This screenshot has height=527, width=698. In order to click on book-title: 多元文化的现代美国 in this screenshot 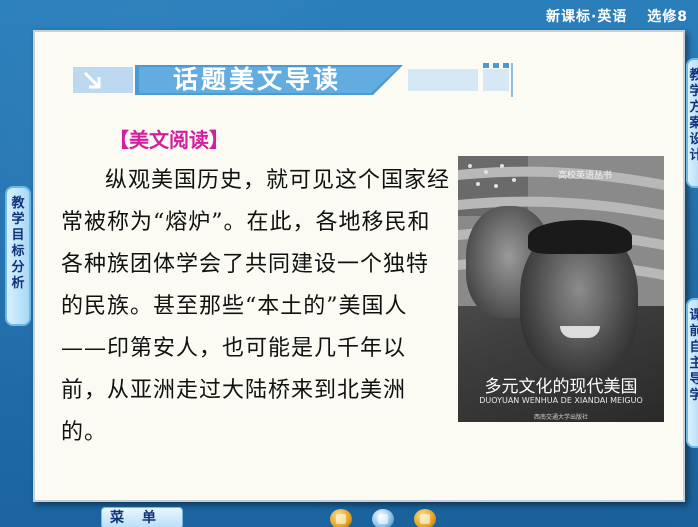, I will do `click(561, 387)`.